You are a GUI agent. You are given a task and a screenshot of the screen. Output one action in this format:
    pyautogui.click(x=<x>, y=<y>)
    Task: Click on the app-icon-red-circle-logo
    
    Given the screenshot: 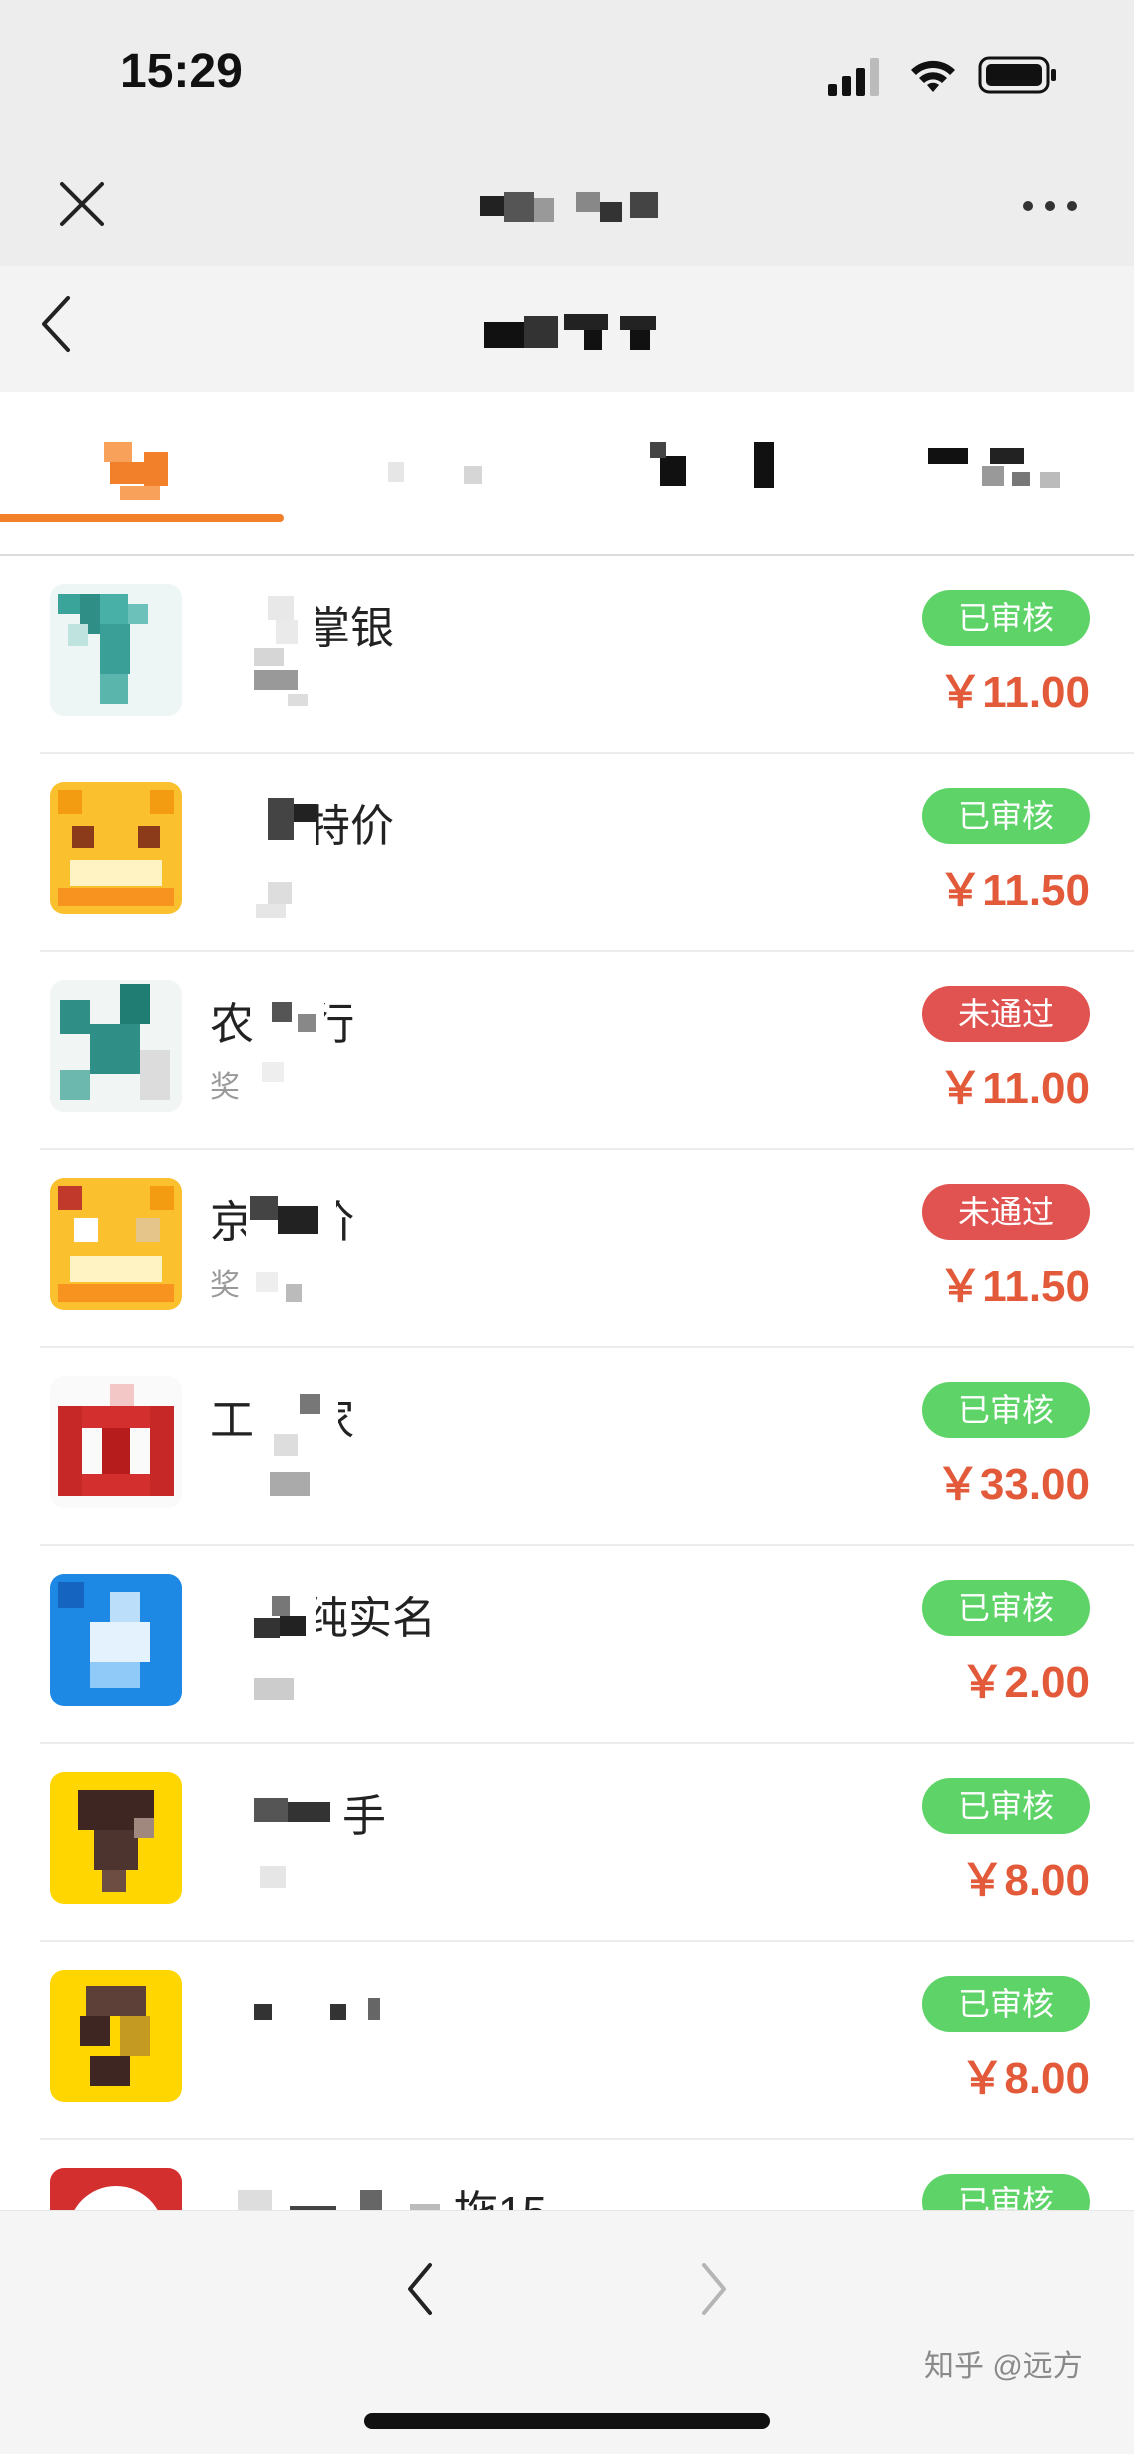 What is the action you would take?
    pyautogui.click(x=116, y=2189)
    